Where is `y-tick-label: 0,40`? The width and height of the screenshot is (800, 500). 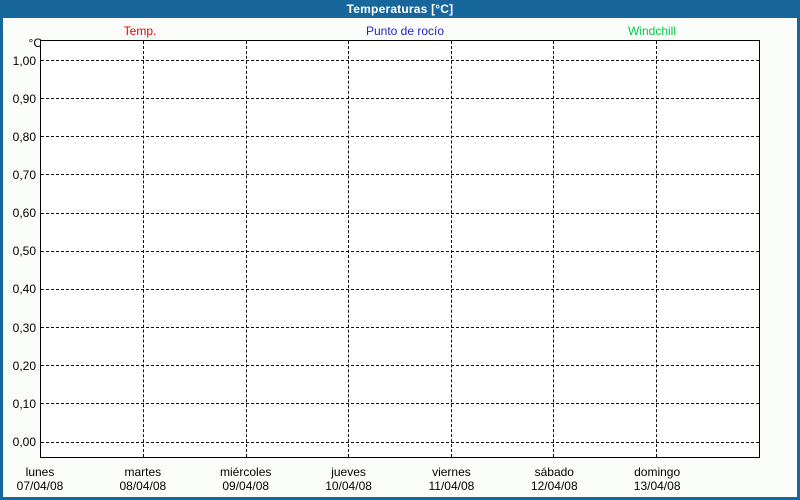
y-tick-label: 0,40 is located at coordinates (24, 289).